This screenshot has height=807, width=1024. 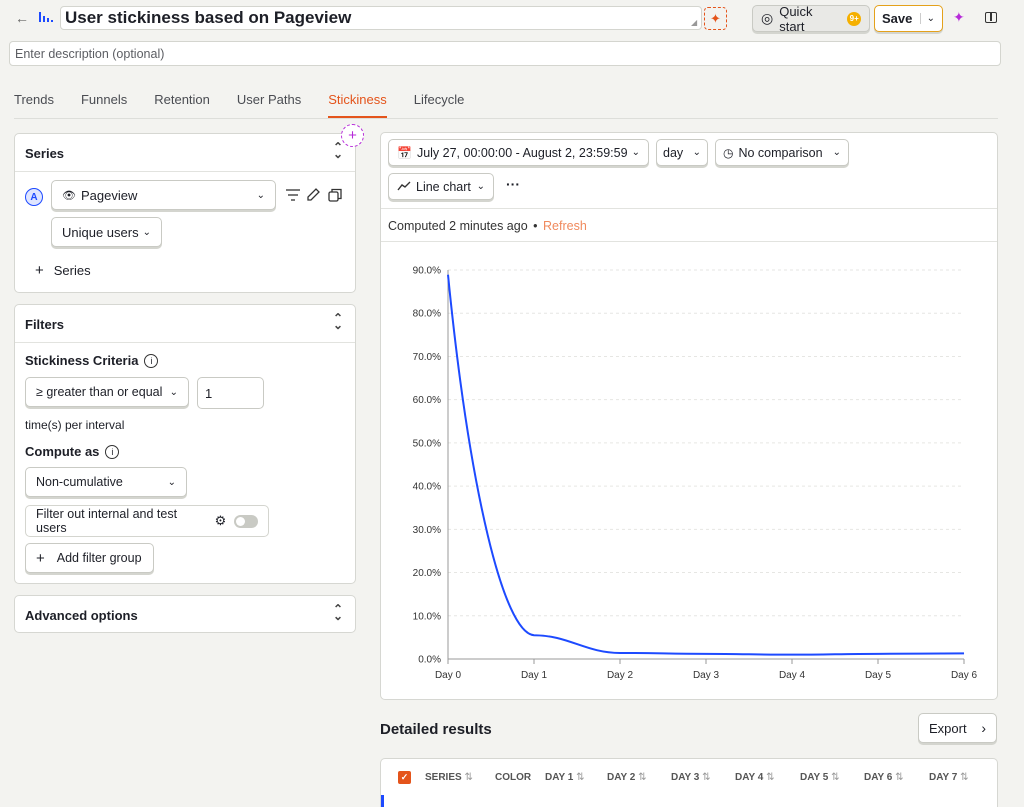 I want to click on y-tick-label: 0.0%, so click(x=429, y=660).